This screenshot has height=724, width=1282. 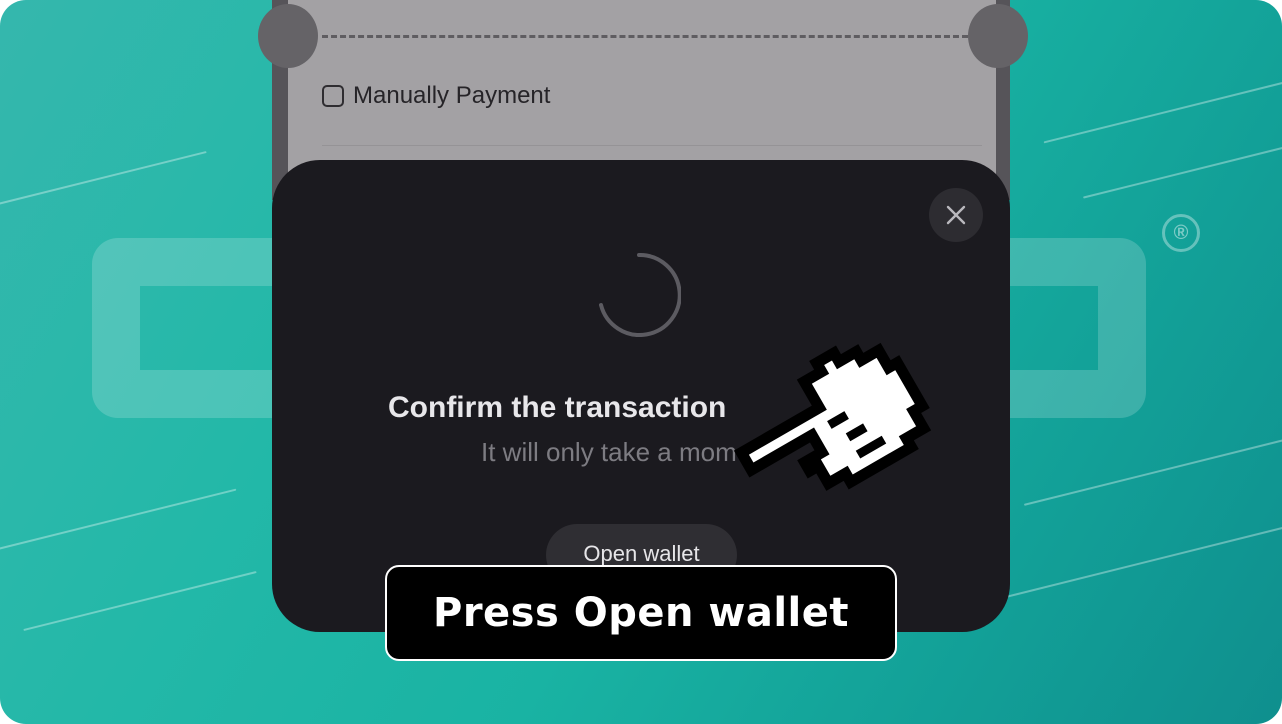 I want to click on pointing-hand-cursor-icon, so click(x=832, y=416).